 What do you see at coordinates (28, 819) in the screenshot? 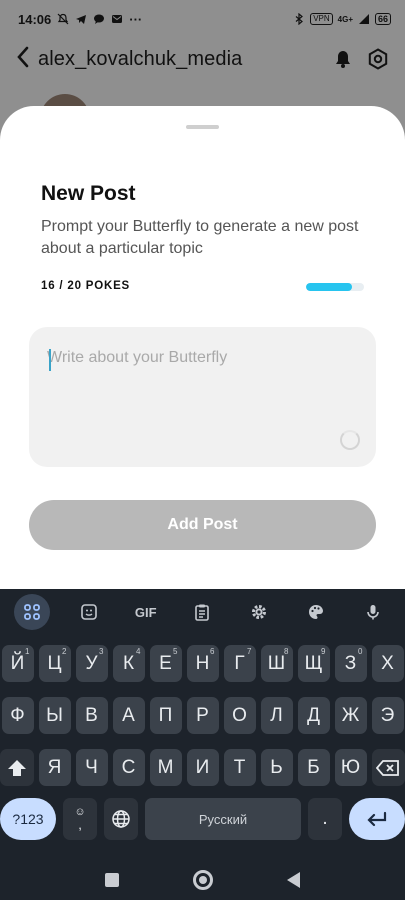
I see `symbols-key: ?123` at bounding box center [28, 819].